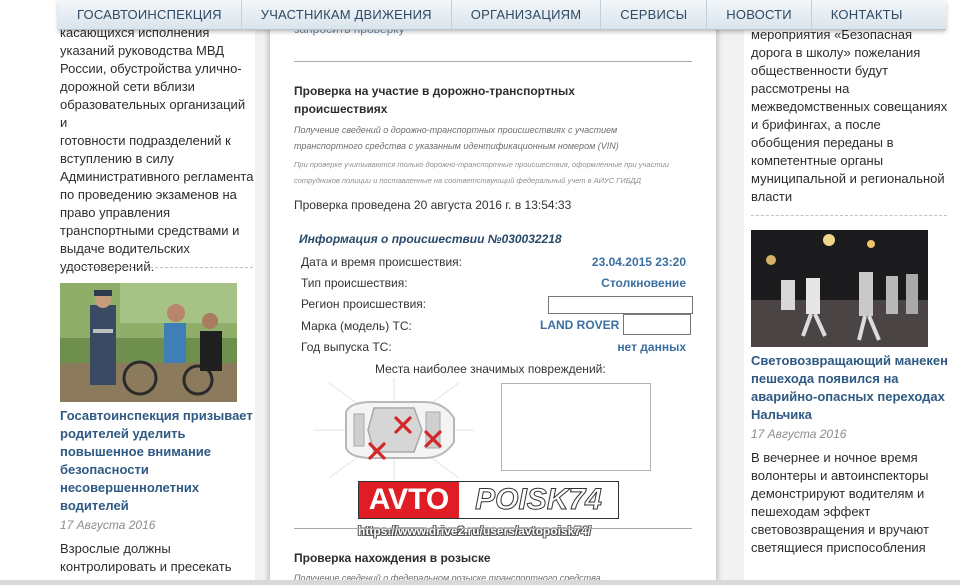 The width and height of the screenshot is (960, 585). What do you see at coordinates (115, 548) in the screenshot?
I see `text-line: Взрослые должны` at bounding box center [115, 548].